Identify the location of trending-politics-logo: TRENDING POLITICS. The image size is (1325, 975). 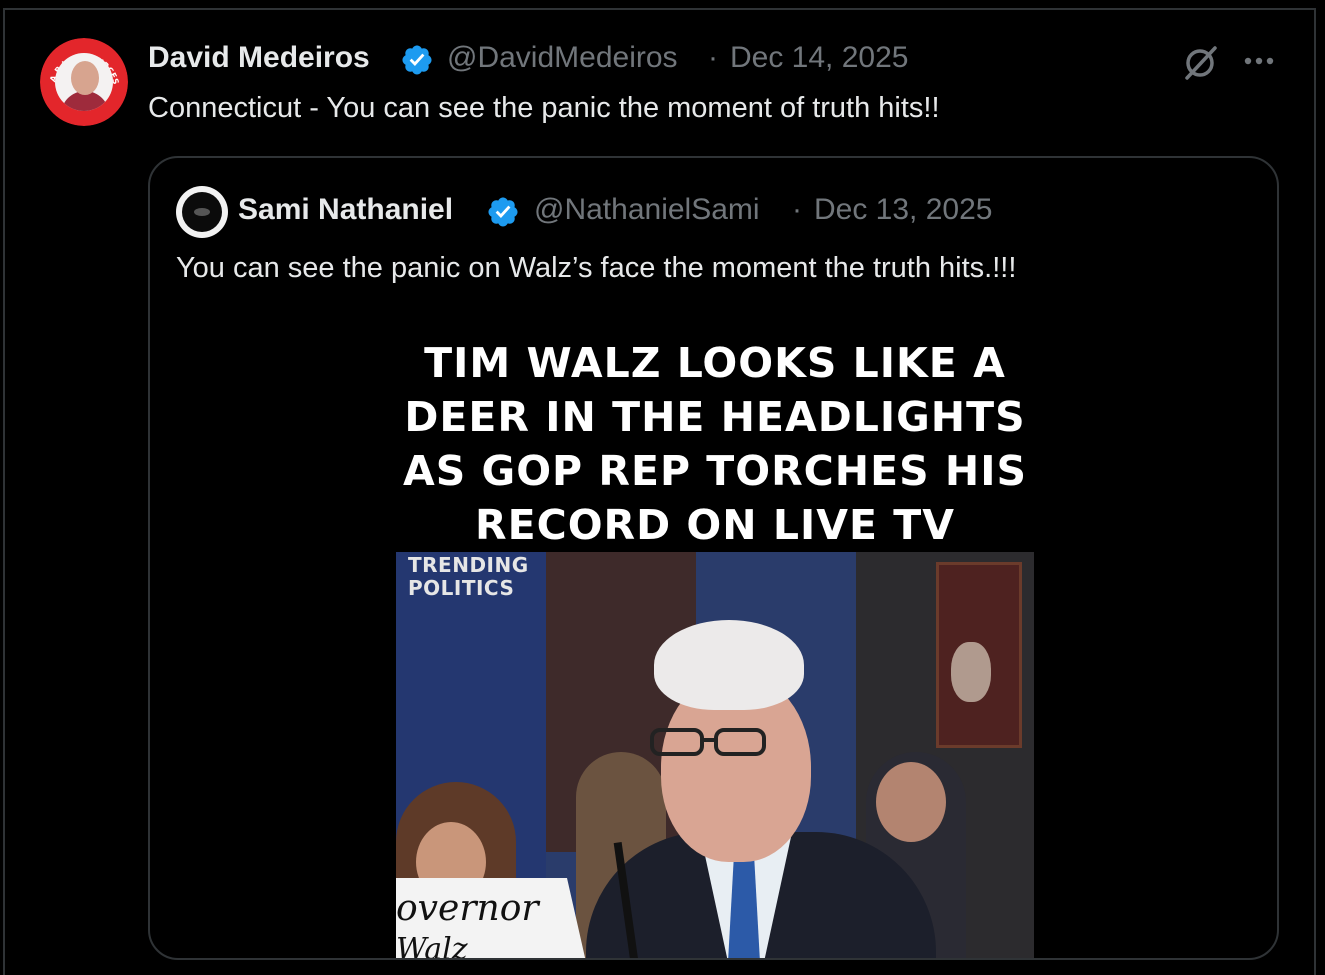
(468, 576).